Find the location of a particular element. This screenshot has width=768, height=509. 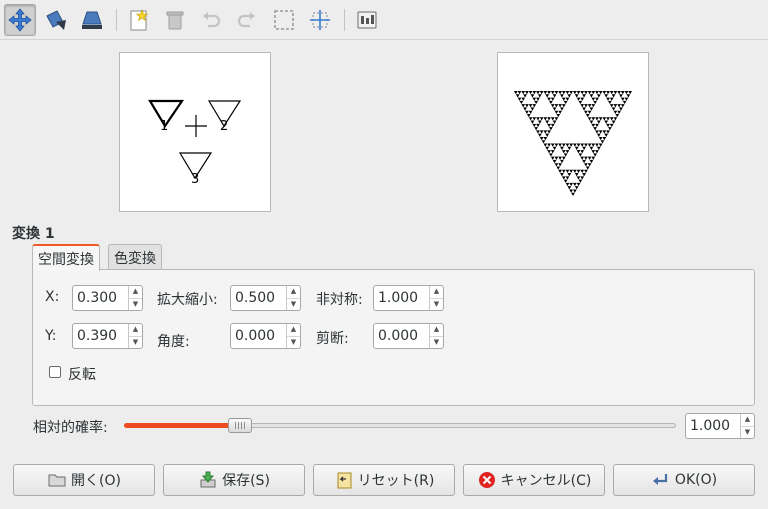

asymmetry-value: 1.000 is located at coordinates (401, 298).